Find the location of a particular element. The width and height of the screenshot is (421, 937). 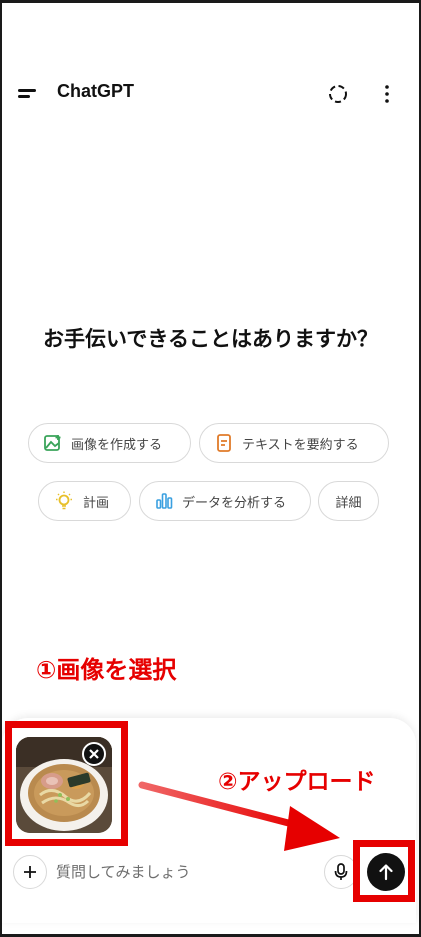

annotation-step2: ②アップロード is located at coordinates (297, 782).